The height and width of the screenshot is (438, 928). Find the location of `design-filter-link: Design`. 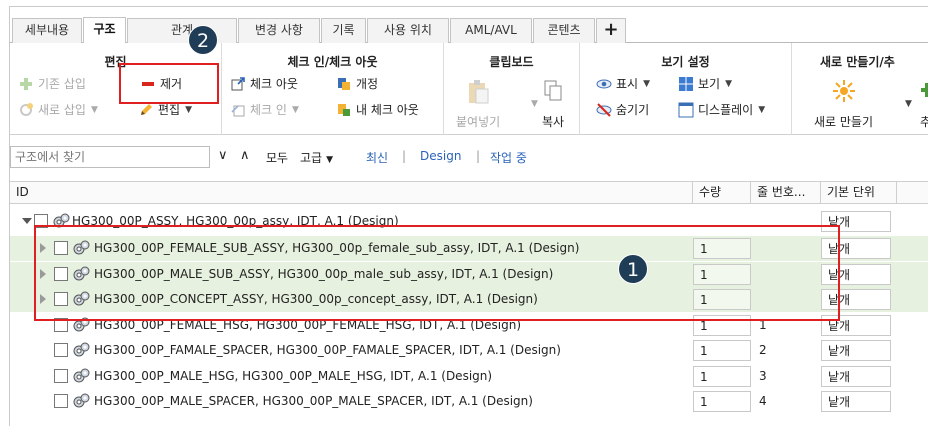

design-filter-link: Design is located at coordinates (440, 156).